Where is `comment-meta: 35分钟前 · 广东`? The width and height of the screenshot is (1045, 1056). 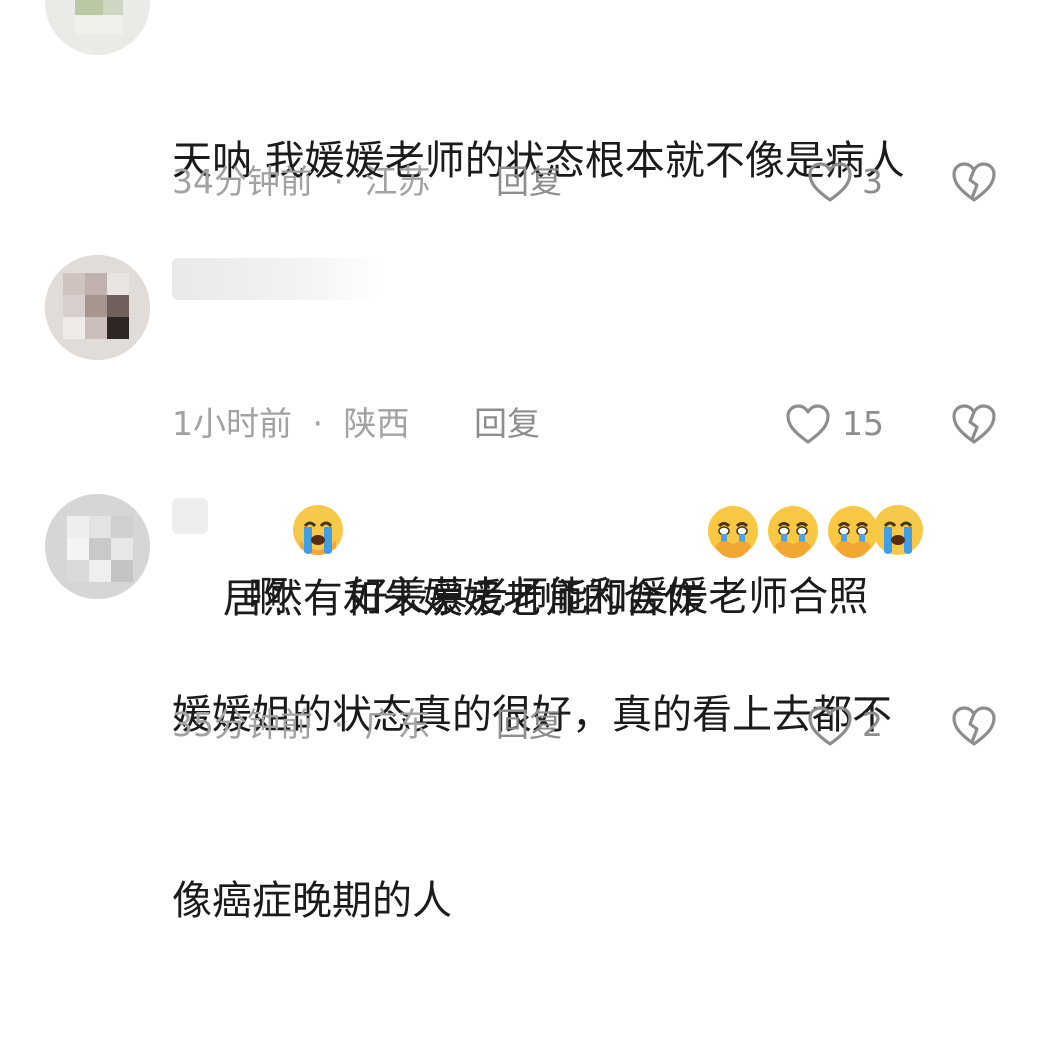 comment-meta: 35分钟前 · 广东 is located at coordinates (301, 725).